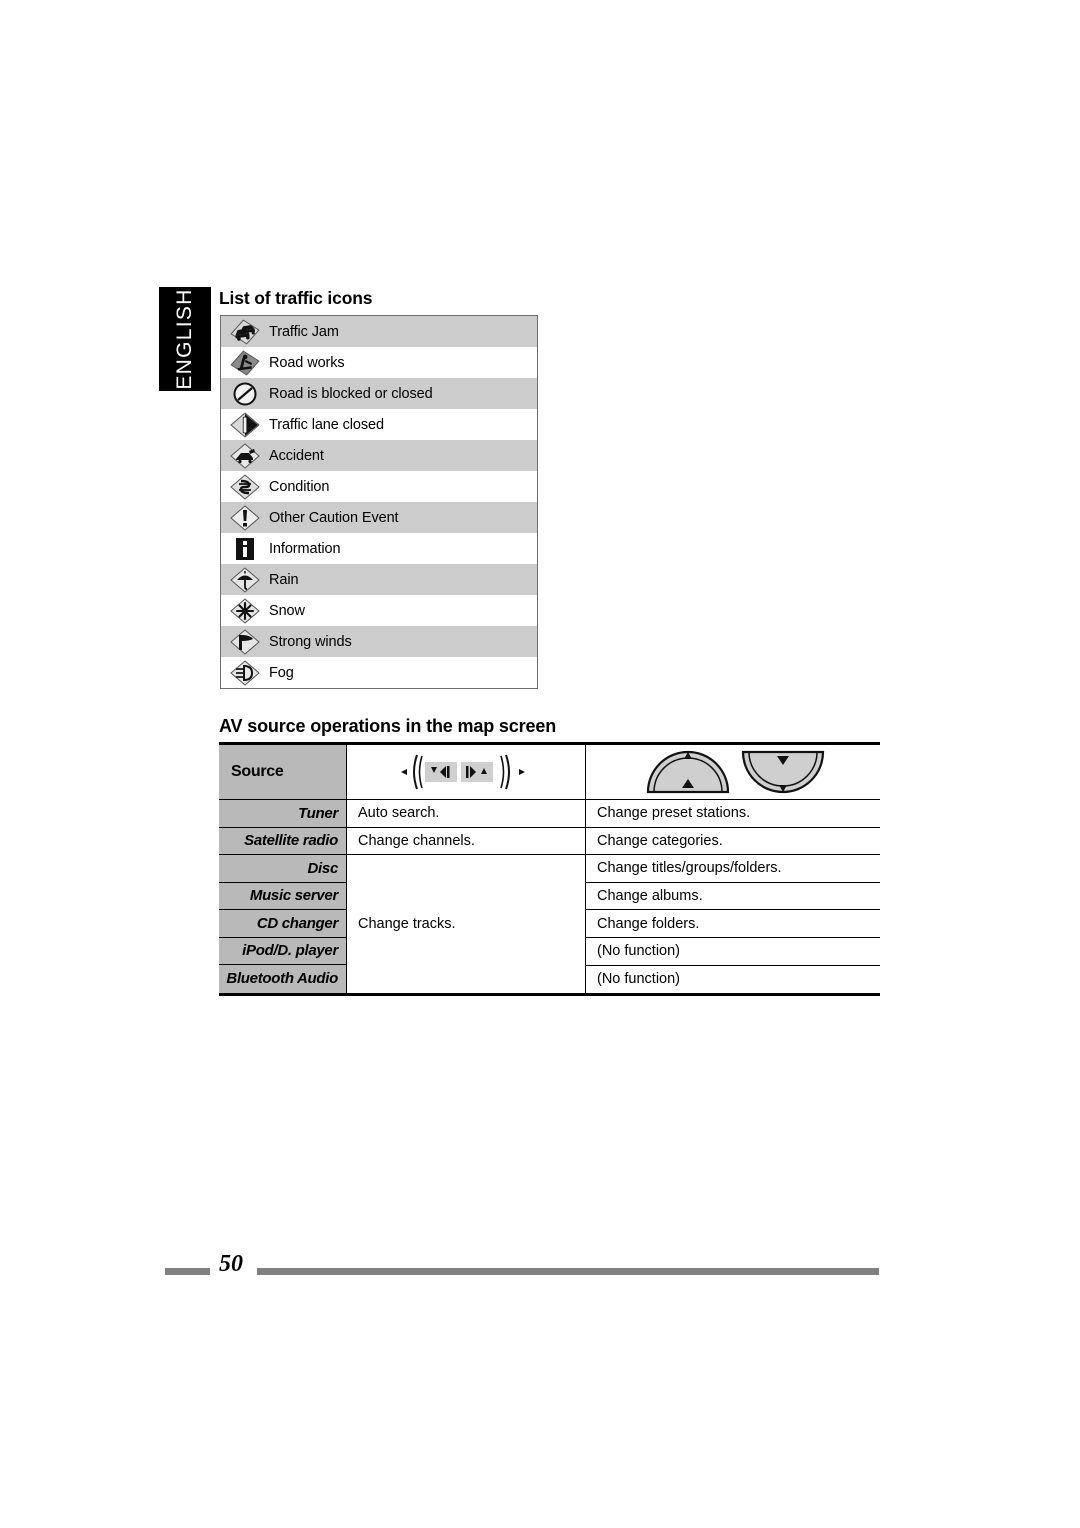 The image size is (1080, 1528). Describe the element at coordinates (283, 814) in the screenshot. I see `source-name-cell: Tuner` at that location.